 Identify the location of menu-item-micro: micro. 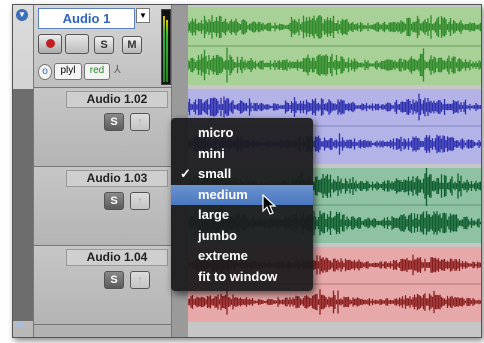
(242, 133).